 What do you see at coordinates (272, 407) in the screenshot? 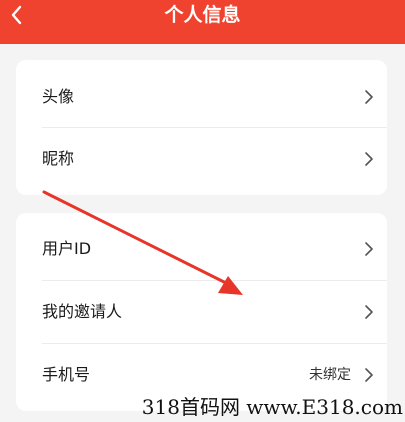
I see `watermark: 318首码网 www.E318.com` at bounding box center [272, 407].